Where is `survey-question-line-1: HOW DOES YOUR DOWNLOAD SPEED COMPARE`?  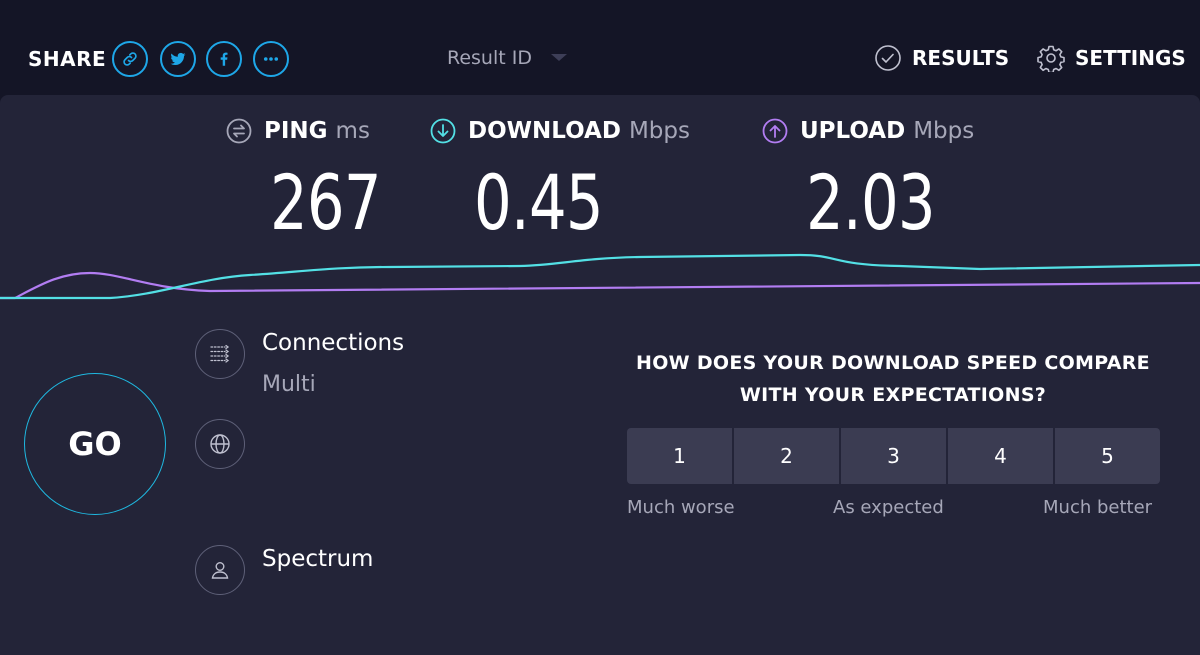 survey-question-line-1: HOW DOES YOUR DOWNLOAD SPEED COMPARE is located at coordinates (893, 363).